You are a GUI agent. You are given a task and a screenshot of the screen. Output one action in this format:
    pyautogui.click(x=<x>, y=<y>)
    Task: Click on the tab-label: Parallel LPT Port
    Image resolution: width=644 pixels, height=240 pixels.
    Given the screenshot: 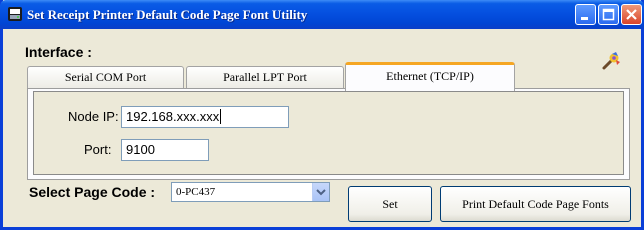 What is the action you would take?
    pyautogui.click(x=265, y=77)
    